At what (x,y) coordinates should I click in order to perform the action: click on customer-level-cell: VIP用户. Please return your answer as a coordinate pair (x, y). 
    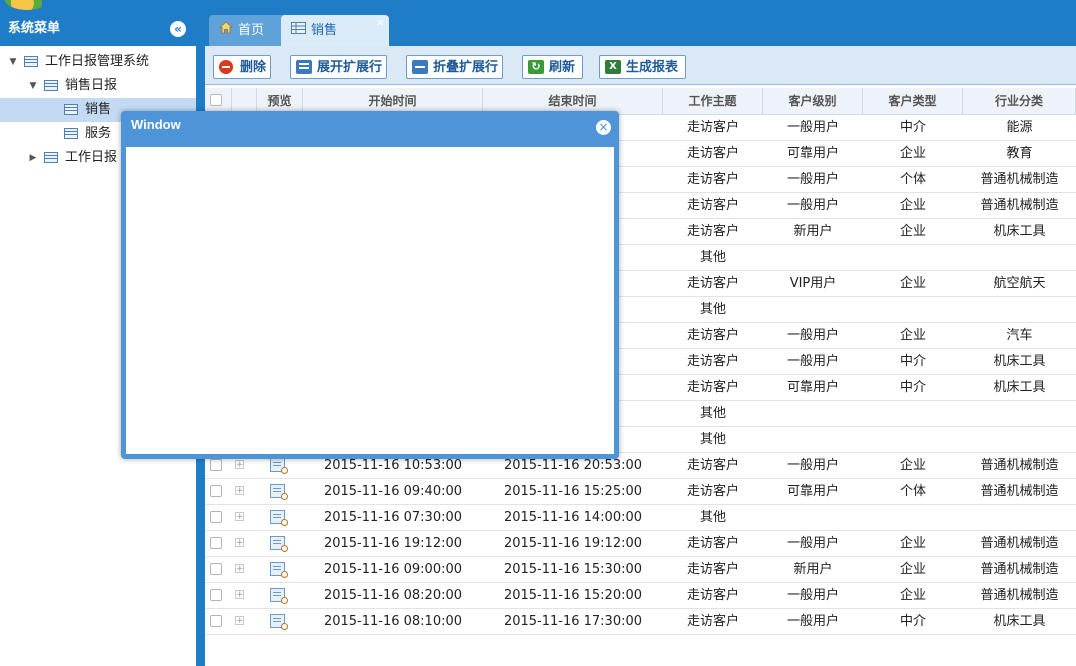
    Looking at the image, I should click on (813, 283).